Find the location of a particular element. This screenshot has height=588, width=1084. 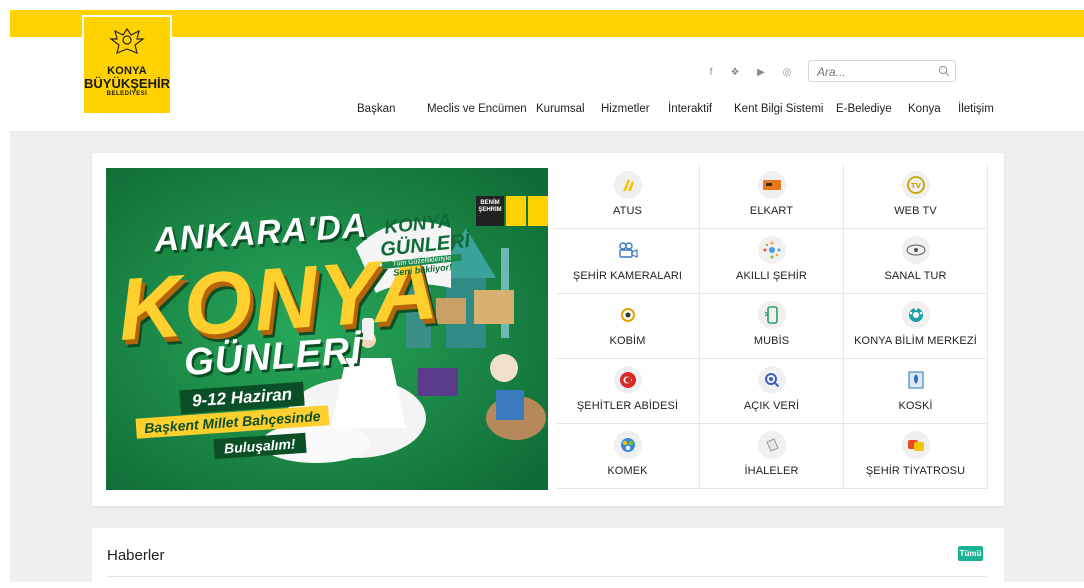

service-komek: KOMEK is located at coordinates (628, 456).